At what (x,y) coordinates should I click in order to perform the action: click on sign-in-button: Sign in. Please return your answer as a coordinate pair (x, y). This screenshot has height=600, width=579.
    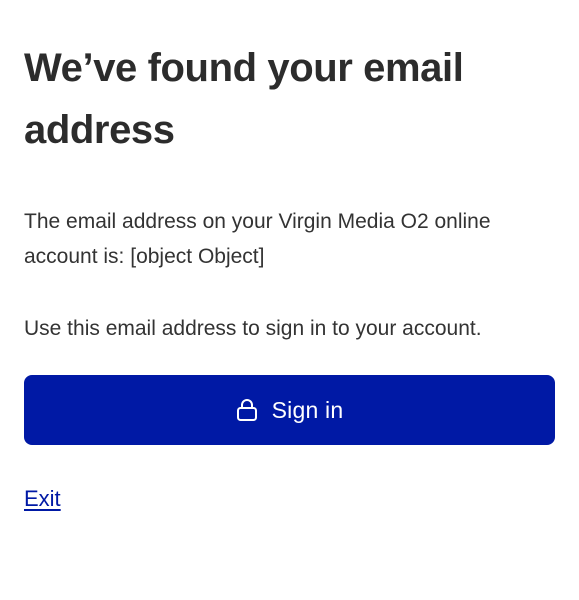
    Looking at the image, I should click on (289, 410).